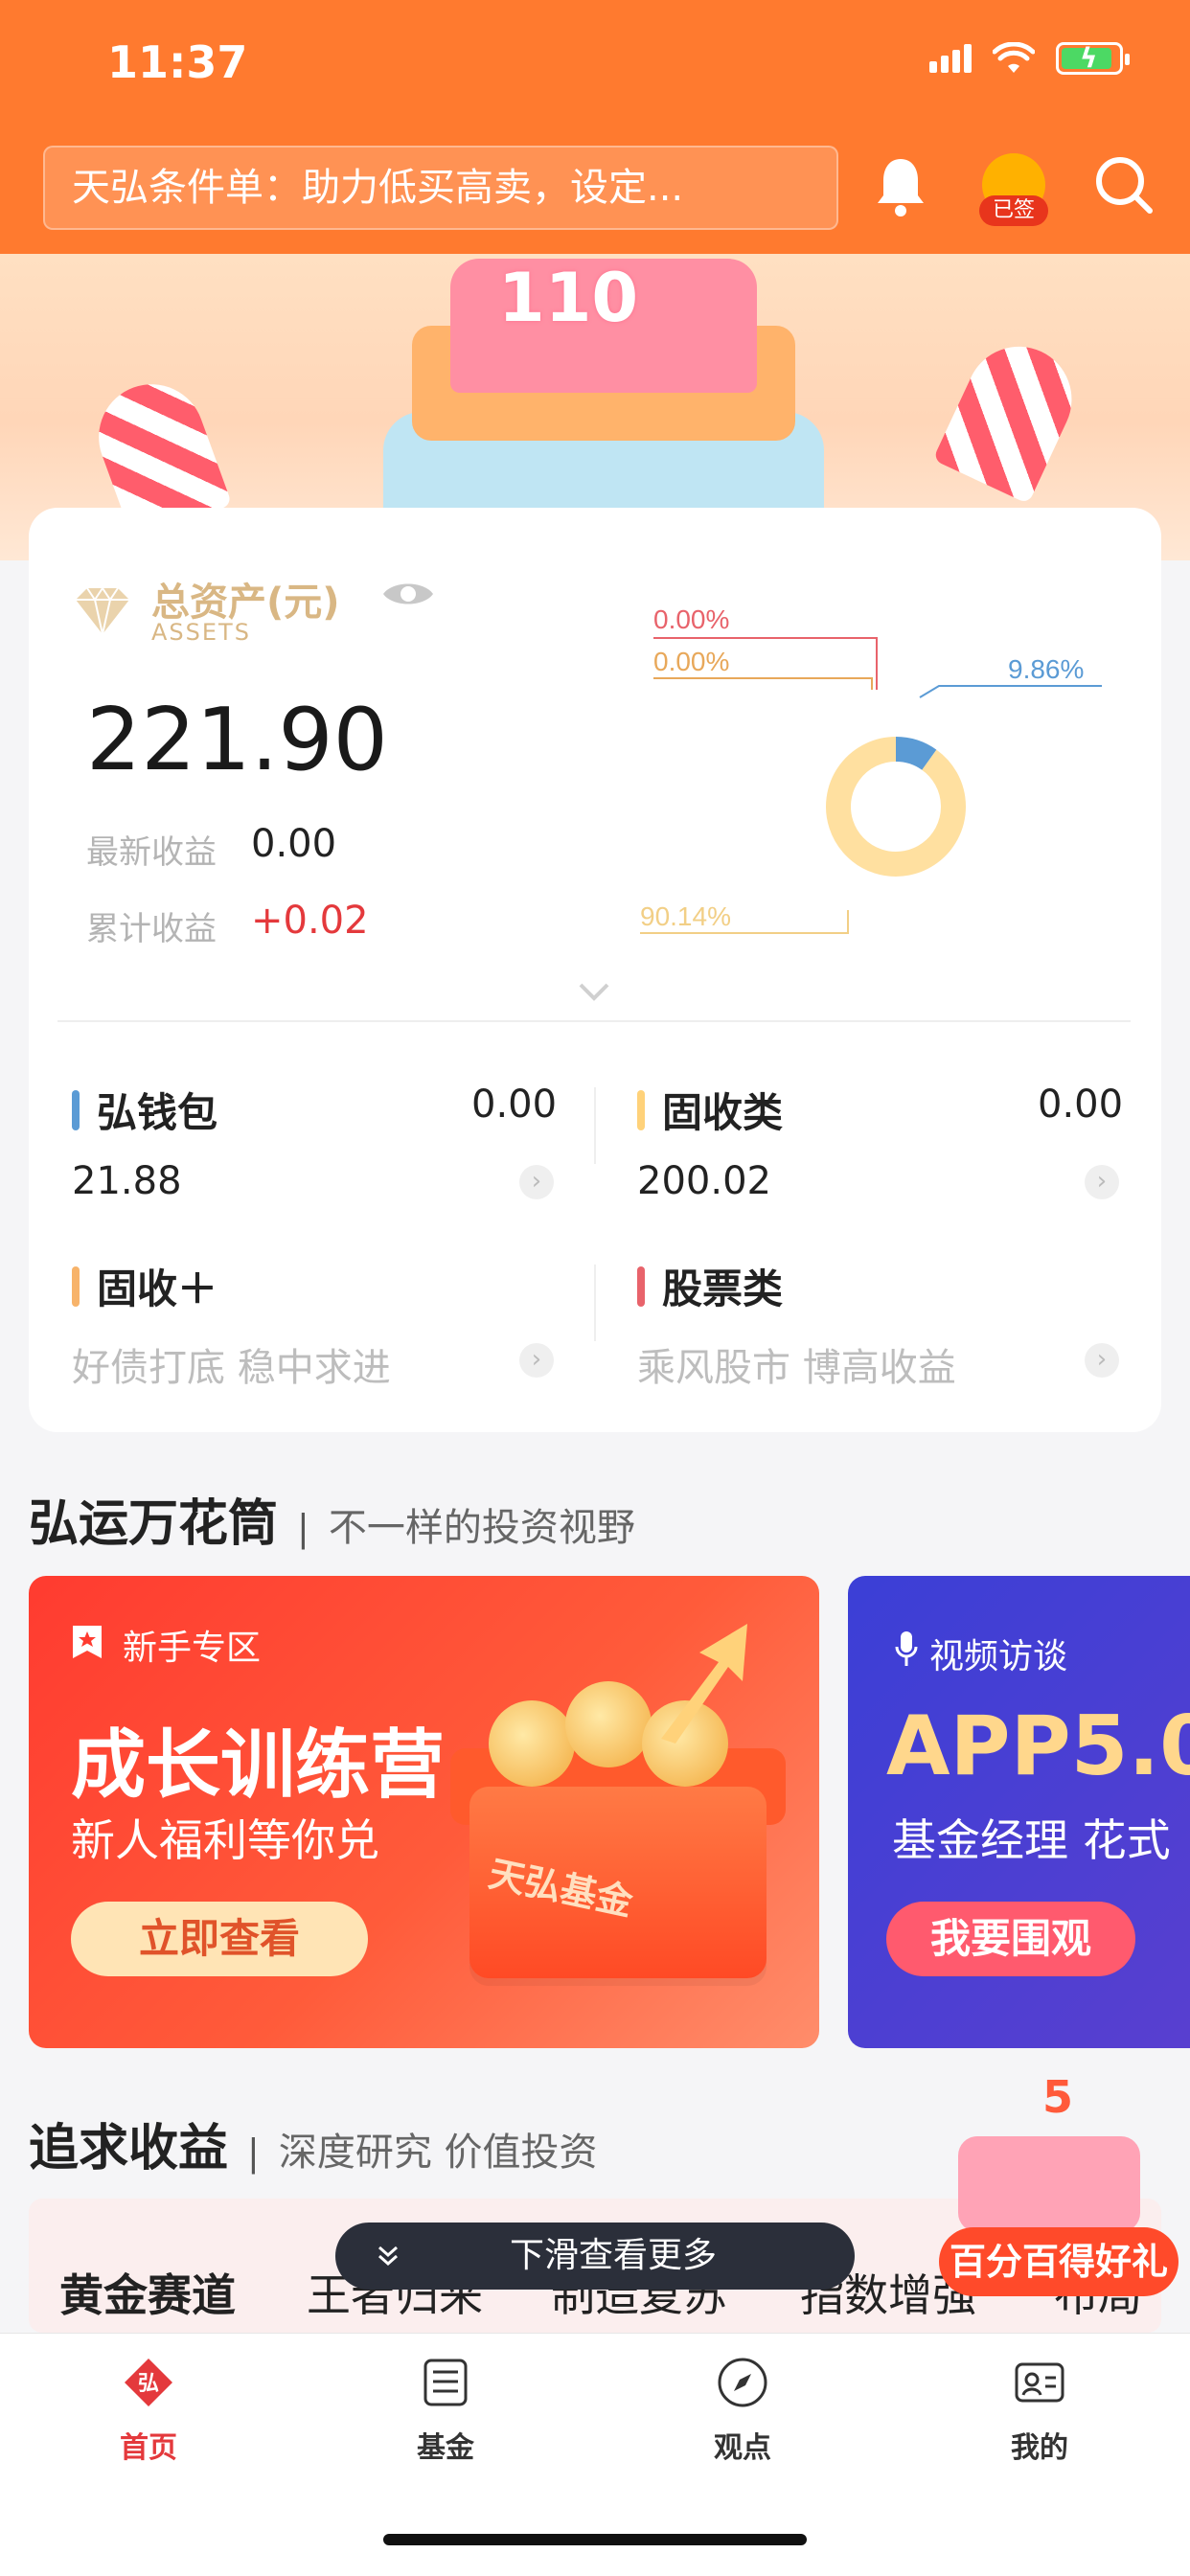 The width and height of the screenshot is (1190, 2576). I want to click on toast-text: 下滑查看更多, so click(614, 2255).